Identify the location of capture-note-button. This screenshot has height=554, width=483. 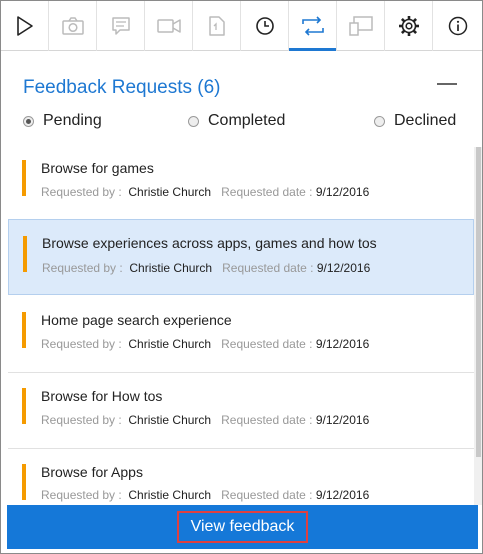
(121, 26).